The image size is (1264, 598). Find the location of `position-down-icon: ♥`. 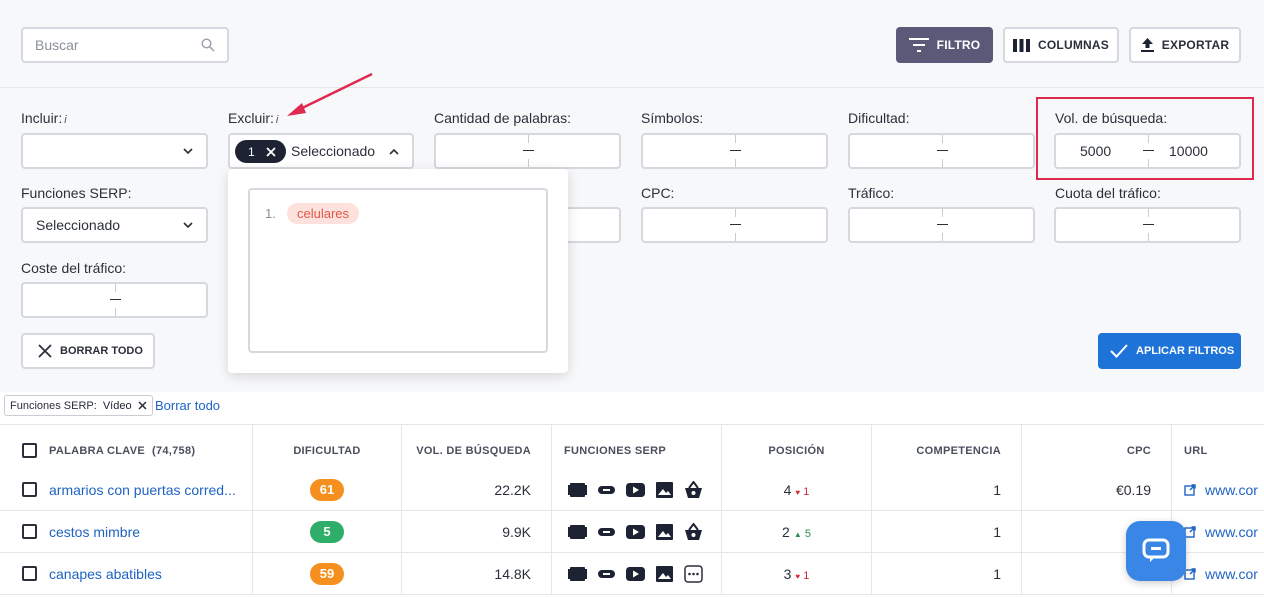

position-down-icon: ♥ is located at coordinates (798, 492).